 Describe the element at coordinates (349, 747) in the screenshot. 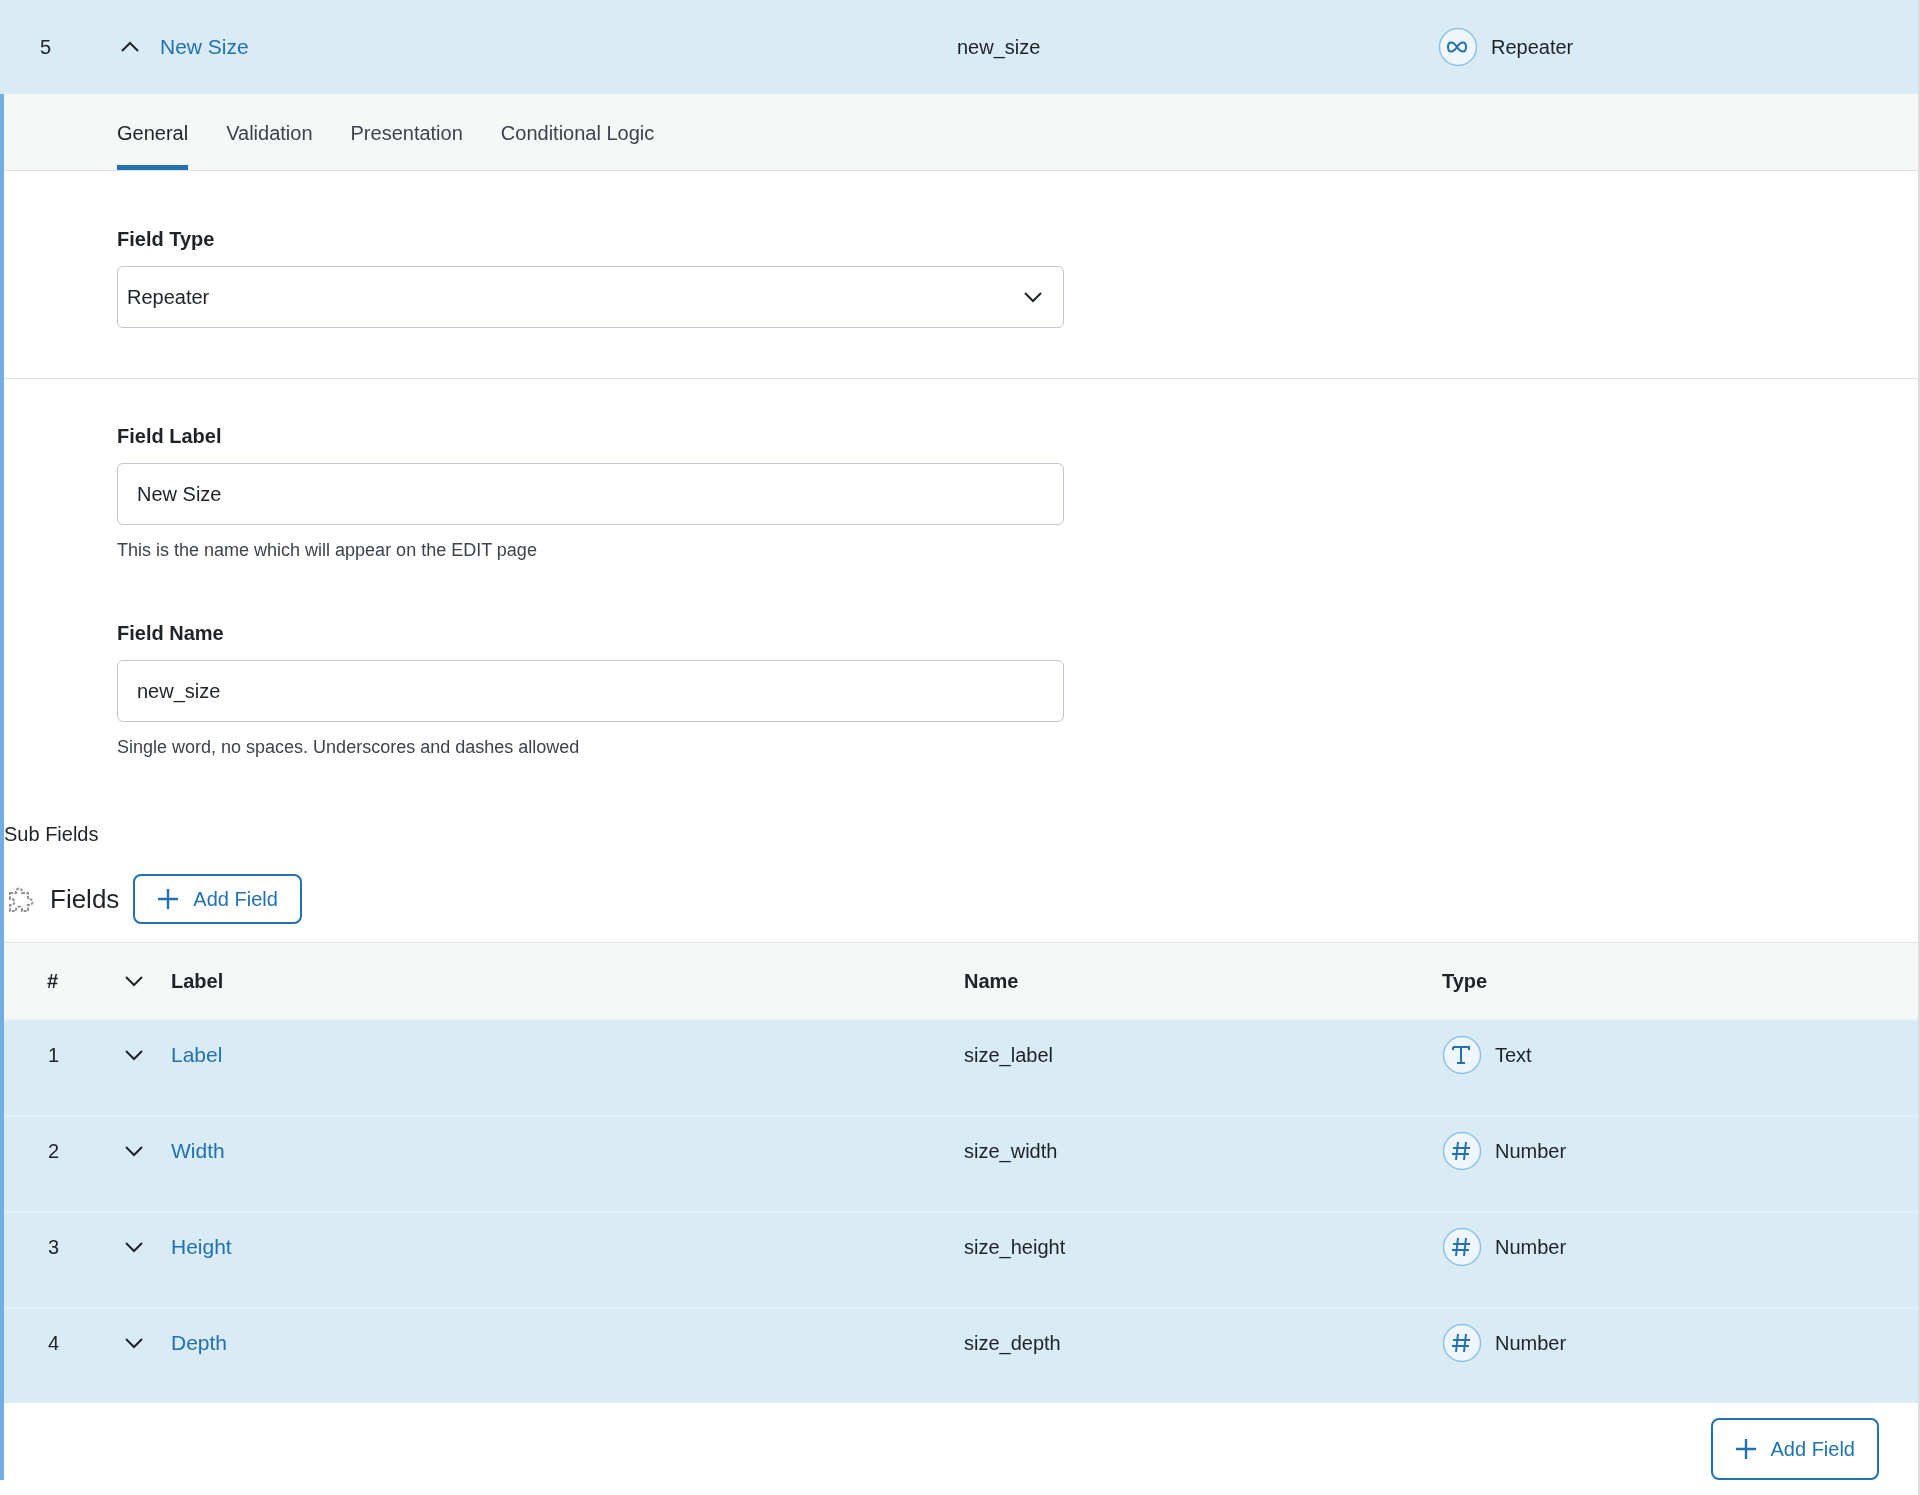

I see `help-text: Single word, no spaces. Underscores and dashes allowed` at that location.